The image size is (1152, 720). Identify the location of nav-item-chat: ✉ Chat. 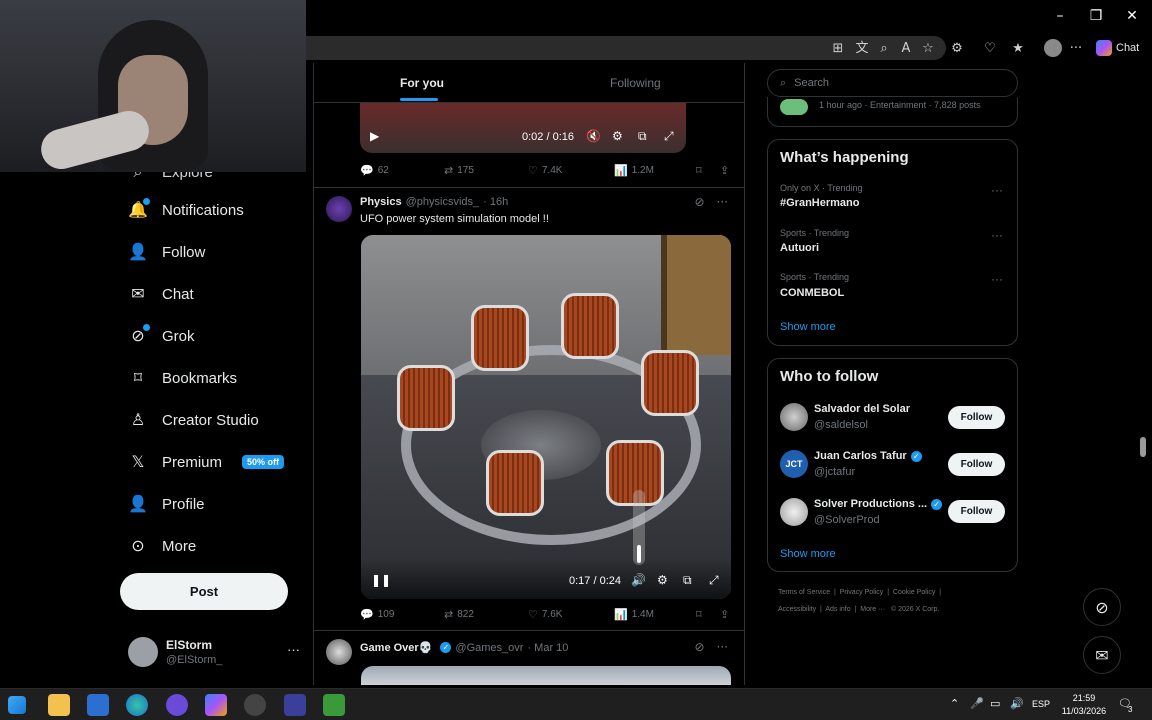
(160, 294).